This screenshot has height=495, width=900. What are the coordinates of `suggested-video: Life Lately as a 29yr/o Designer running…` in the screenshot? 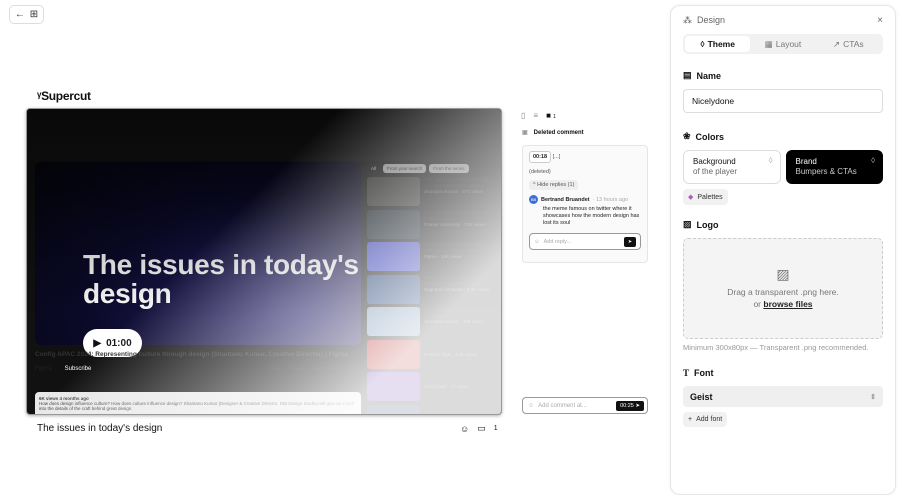 It's located at (433, 193).